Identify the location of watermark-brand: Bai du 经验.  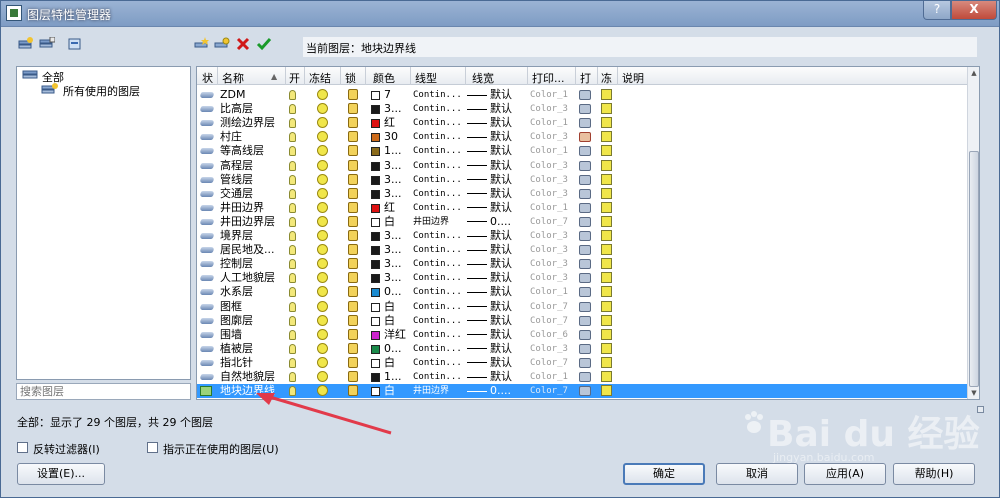
(873, 434).